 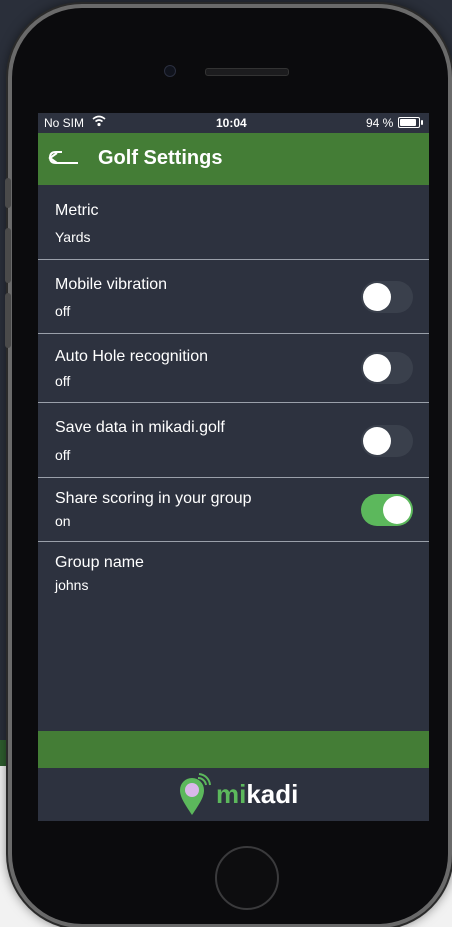 I want to click on setting-group-name: Group name johns, so click(x=233, y=577).